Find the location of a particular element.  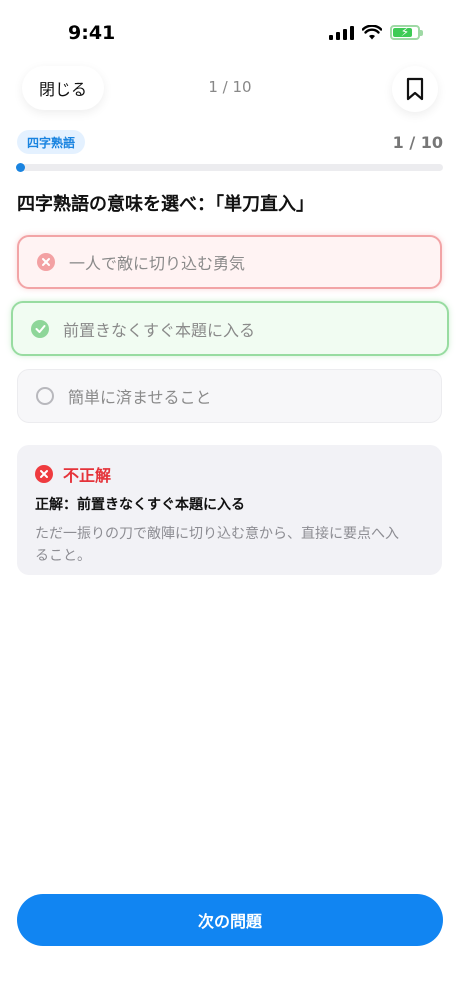

explanation-text: ただ一振りの刀で敵陣に切り込む意から、直接に要点へ入ること。 is located at coordinates (217, 545).